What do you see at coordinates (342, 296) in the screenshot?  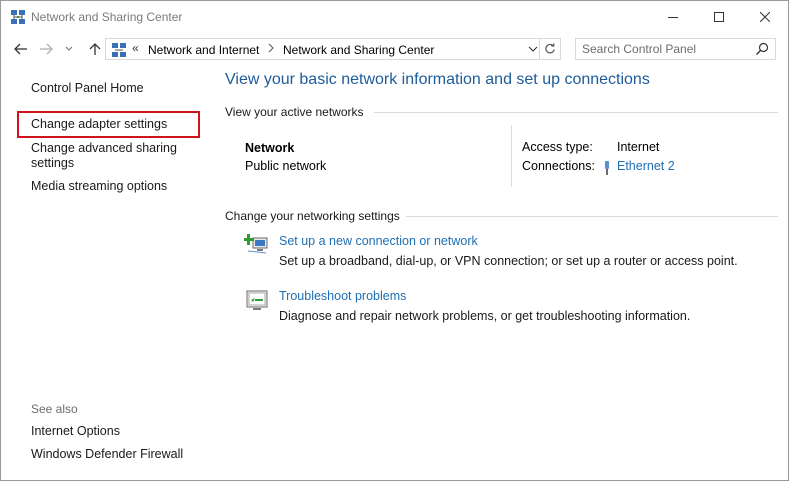 I see `troubleshoot-problems-link: Troubleshoot problems` at bounding box center [342, 296].